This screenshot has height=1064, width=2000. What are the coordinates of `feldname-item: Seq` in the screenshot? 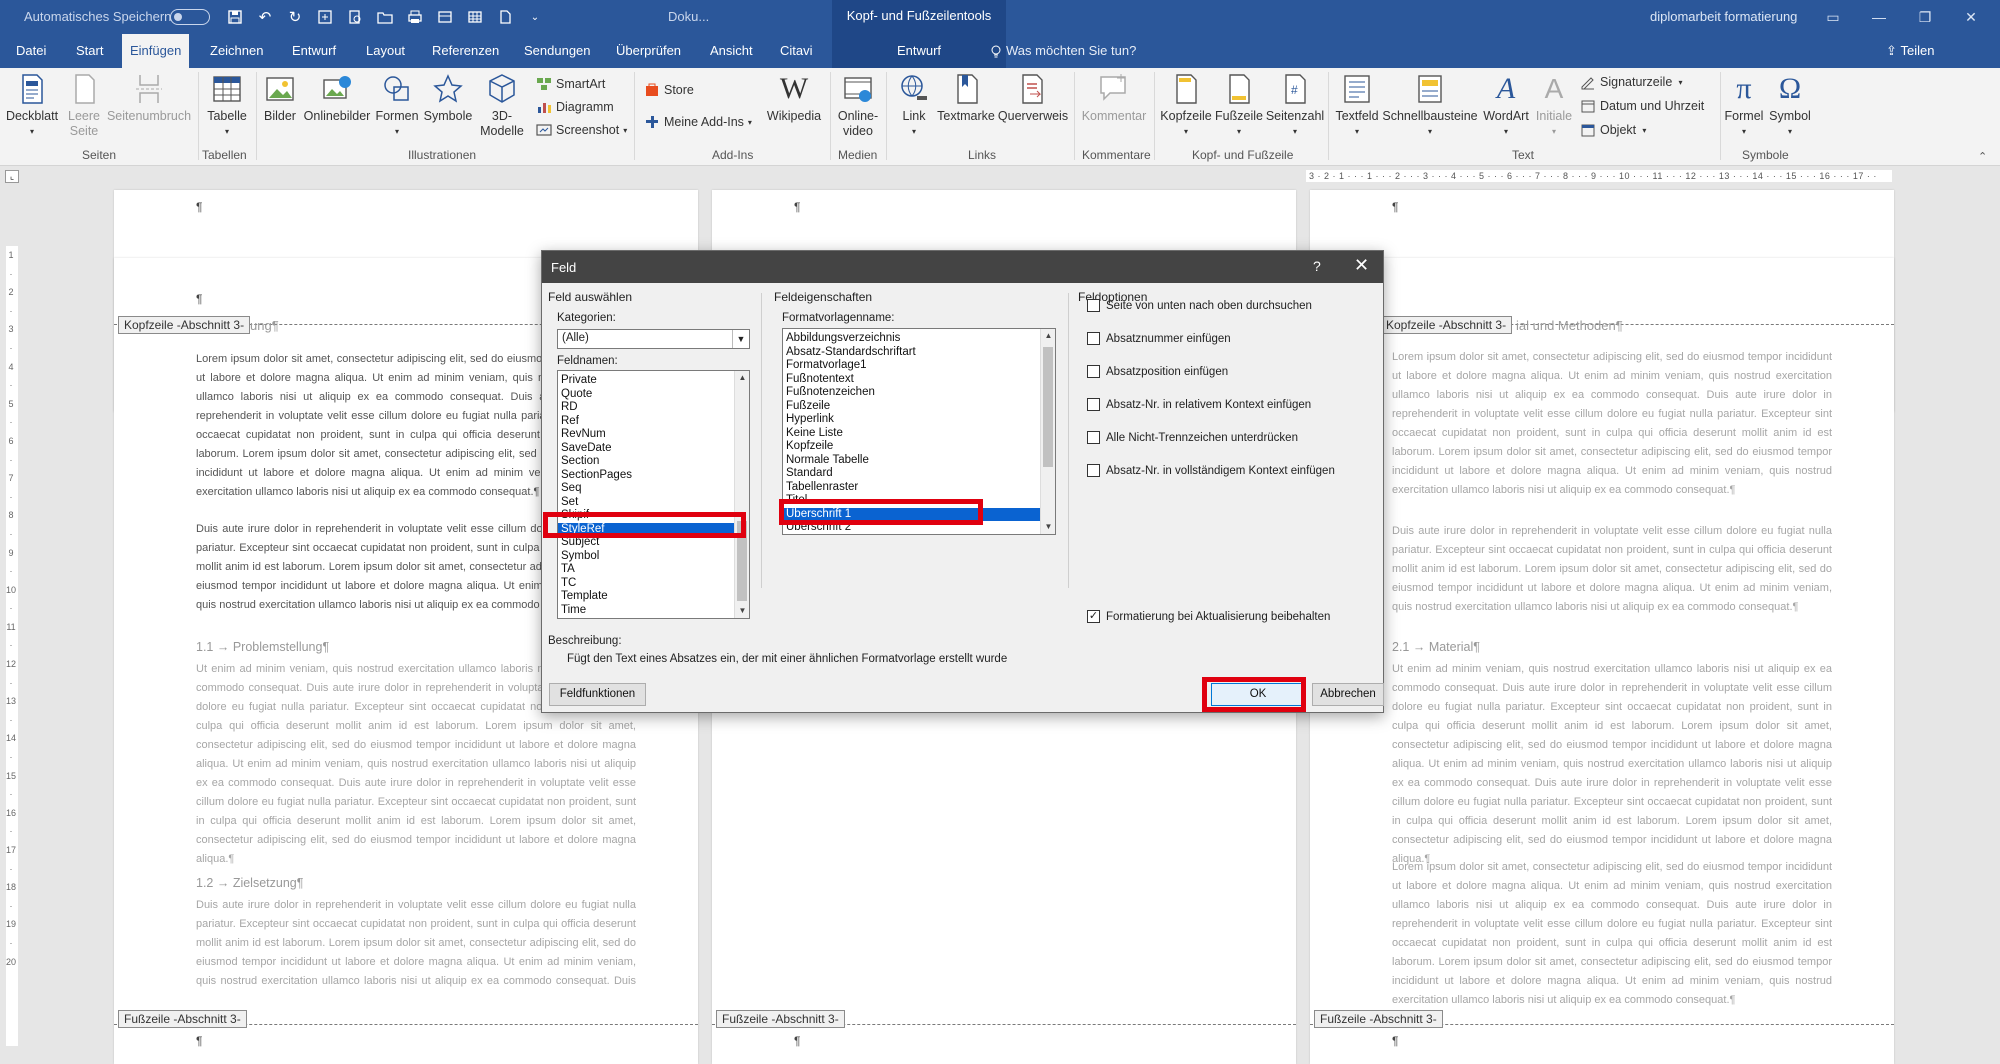 It's located at (653, 489).